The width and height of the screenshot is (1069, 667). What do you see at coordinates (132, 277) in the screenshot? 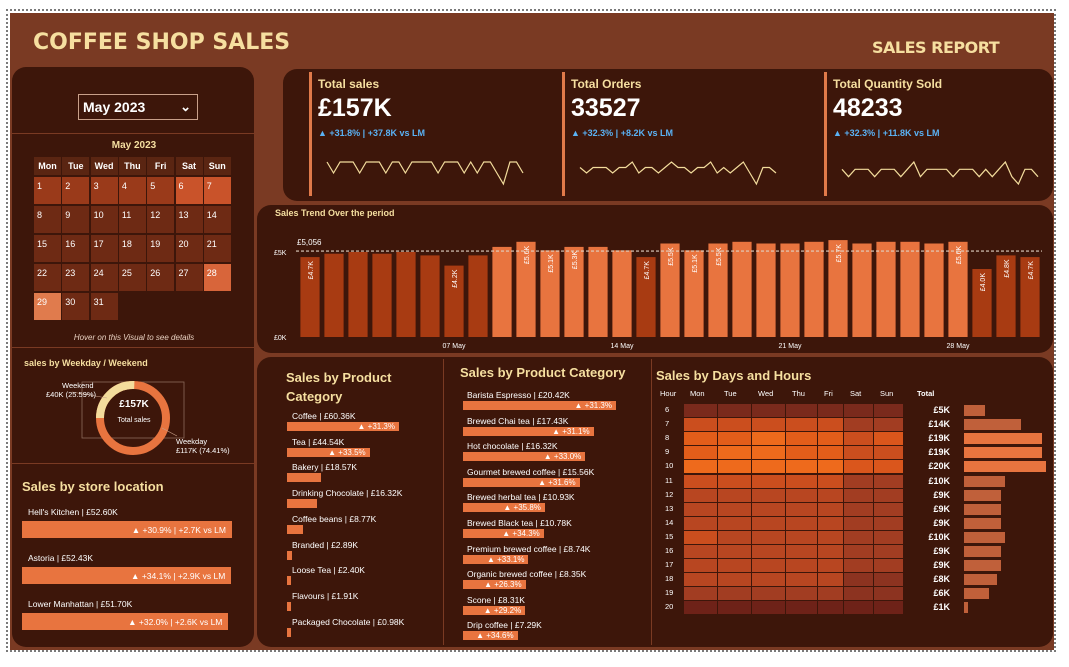
I see `calendar-day: 25` at bounding box center [132, 277].